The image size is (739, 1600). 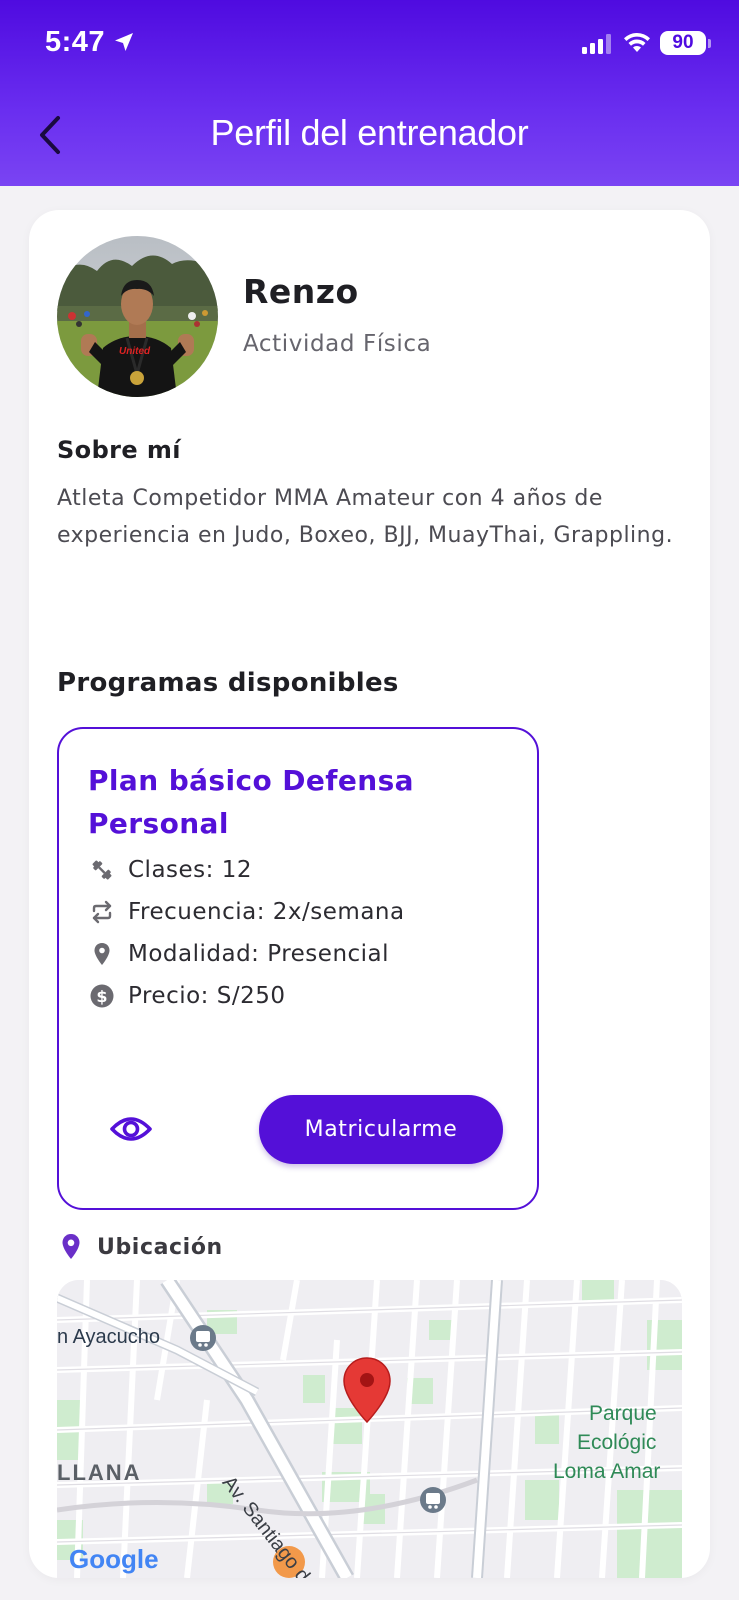 I want to click on map-label-district: LLANA, so click(x=99, y=1472).